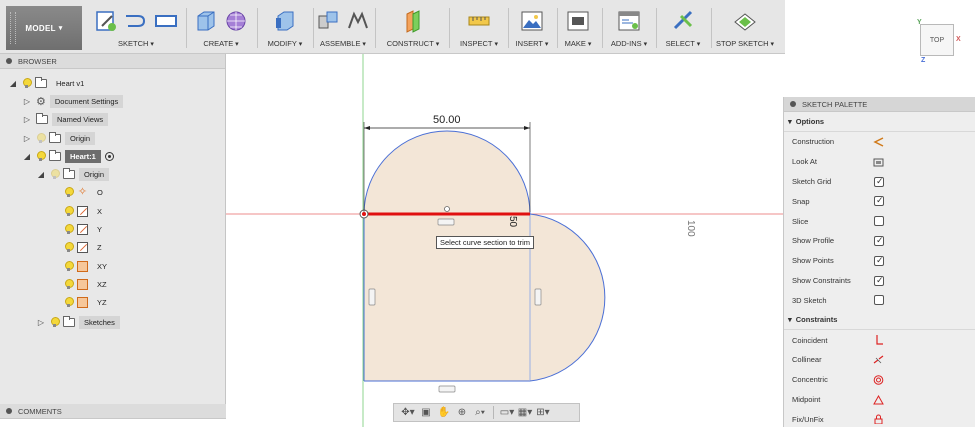  I want to click on constraint-midpoint: Midpoint, so click(879, 400).